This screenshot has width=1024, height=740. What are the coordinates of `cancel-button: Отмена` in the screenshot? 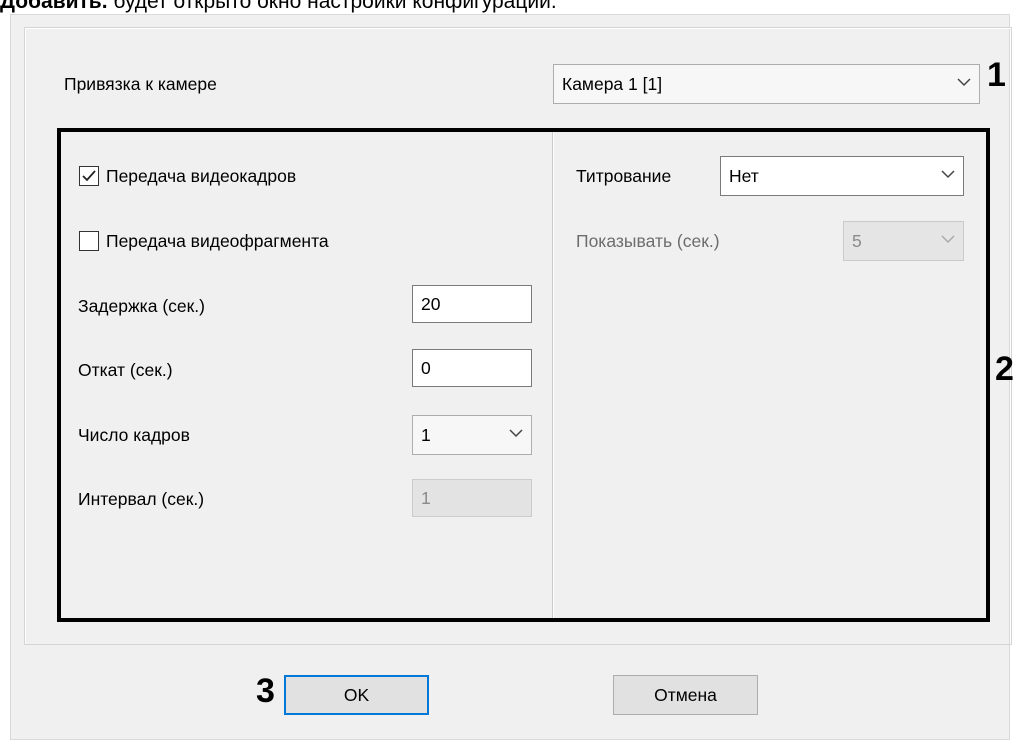 It's located at (685, 695).